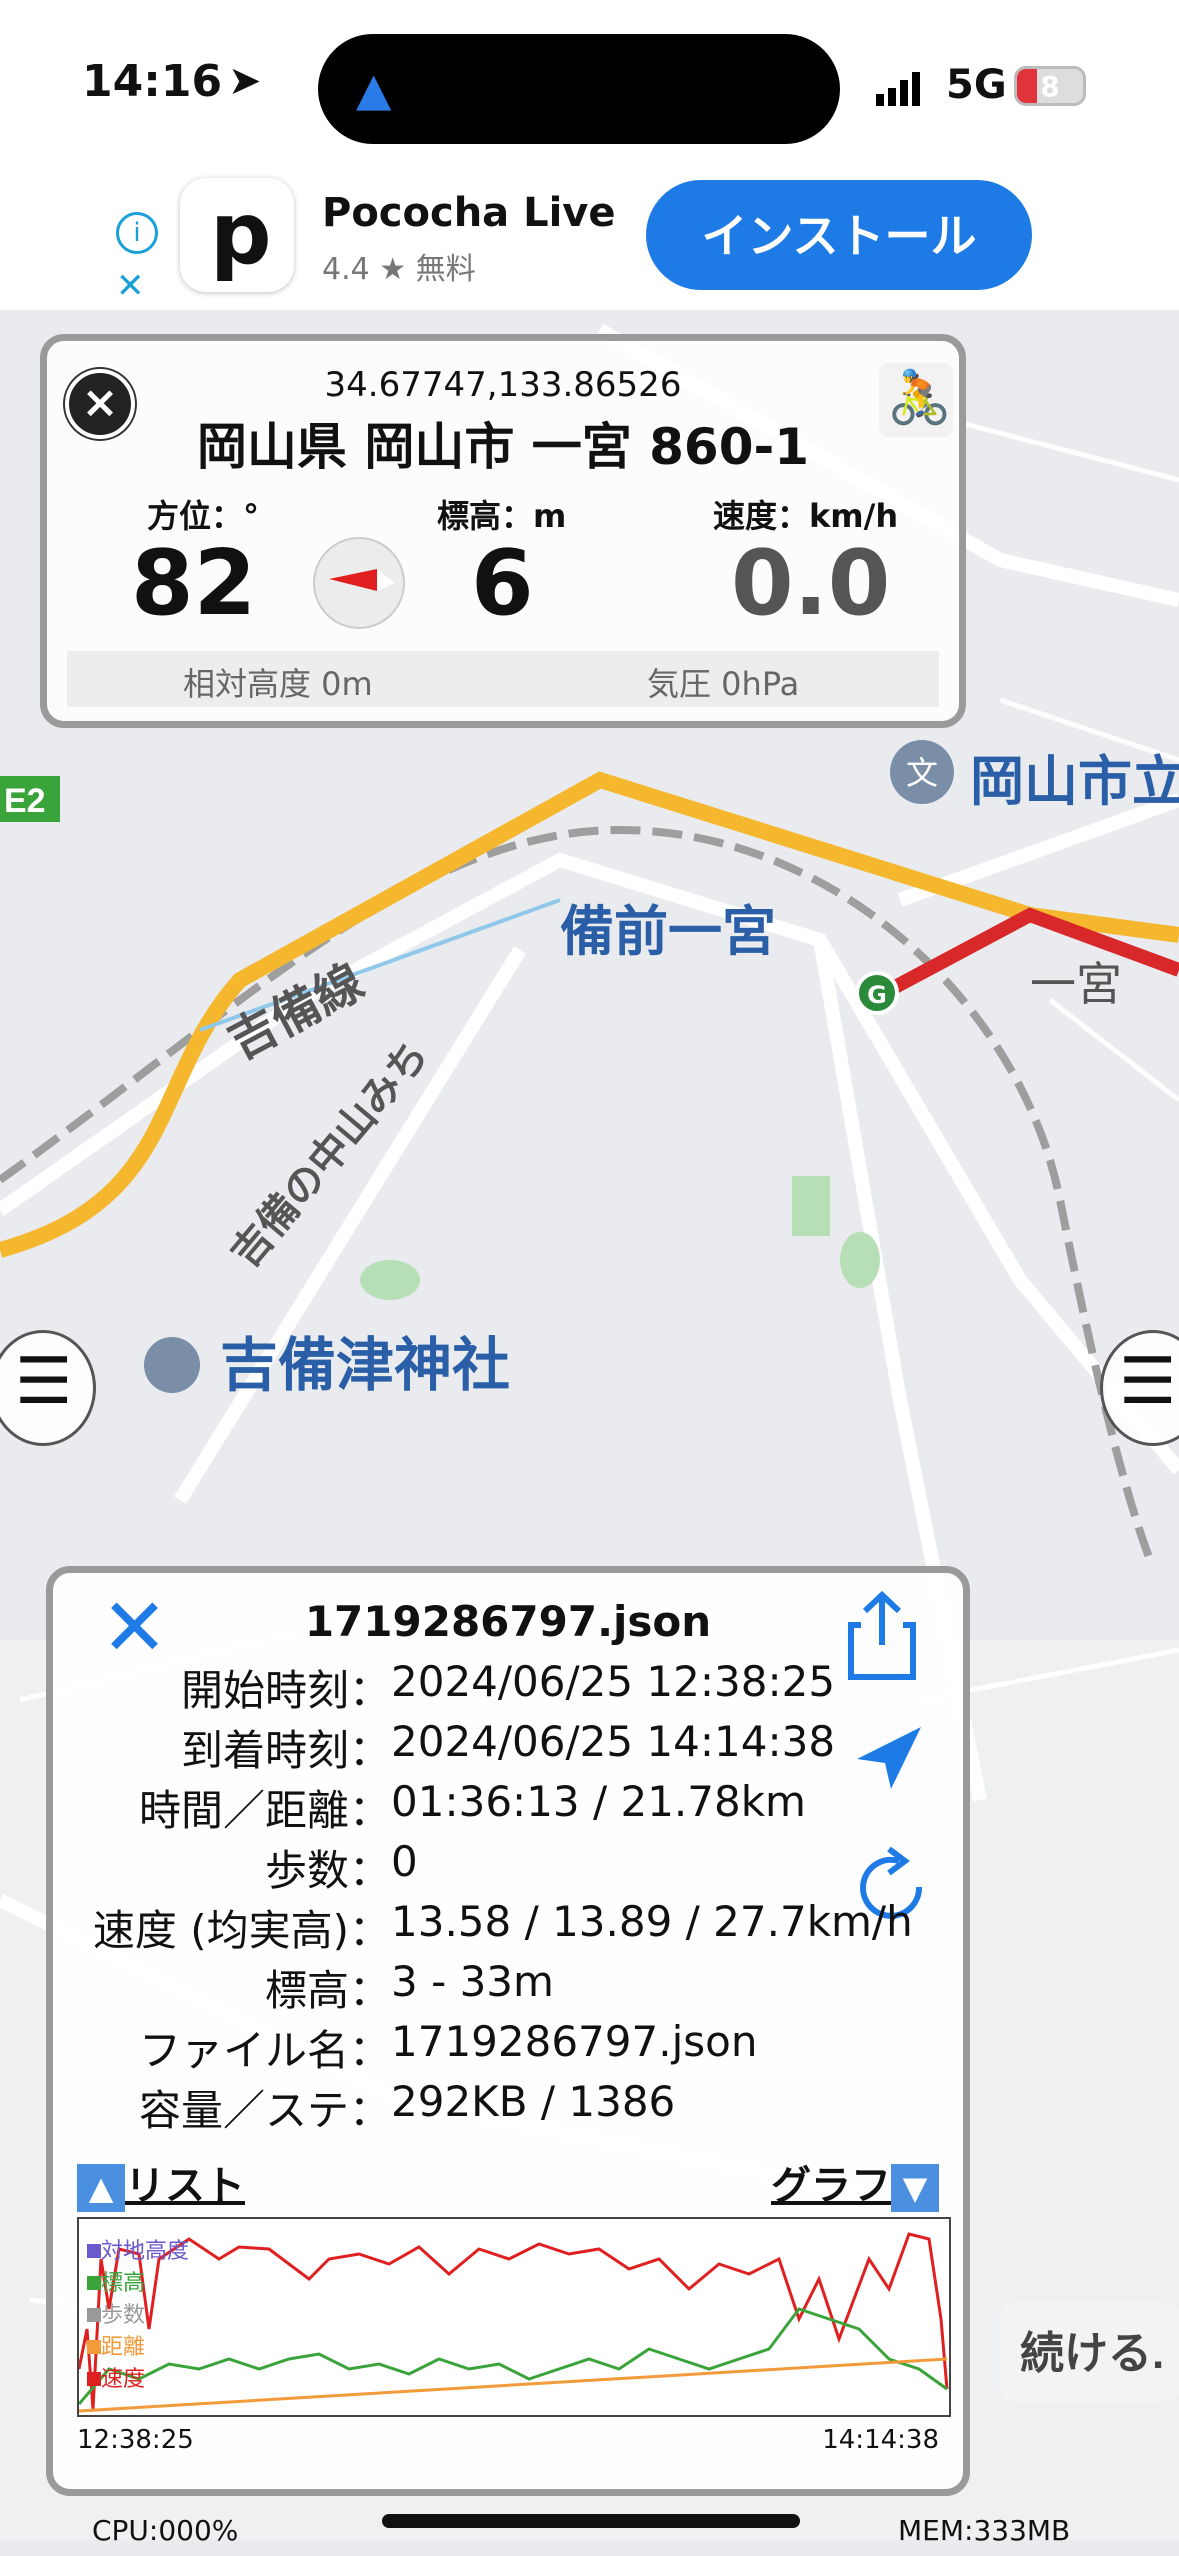 The height and width of the screenshot is (2556, 1179). I want to click on chart-end-time: 14:14:38, so click(880, 2440).